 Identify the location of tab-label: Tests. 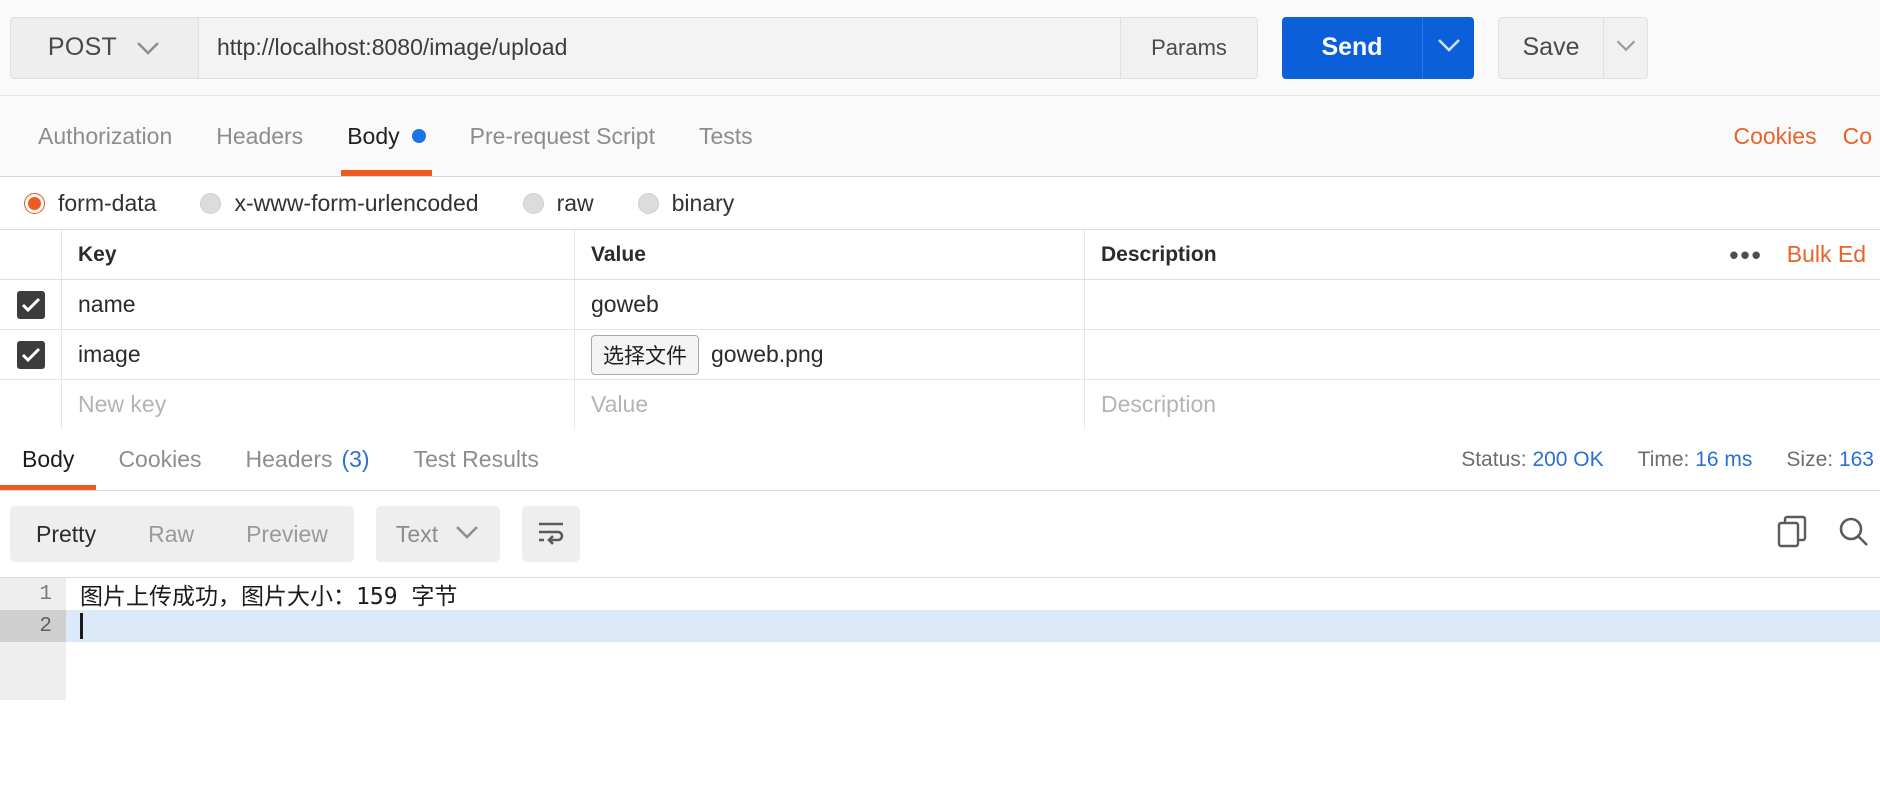
(725, 135).